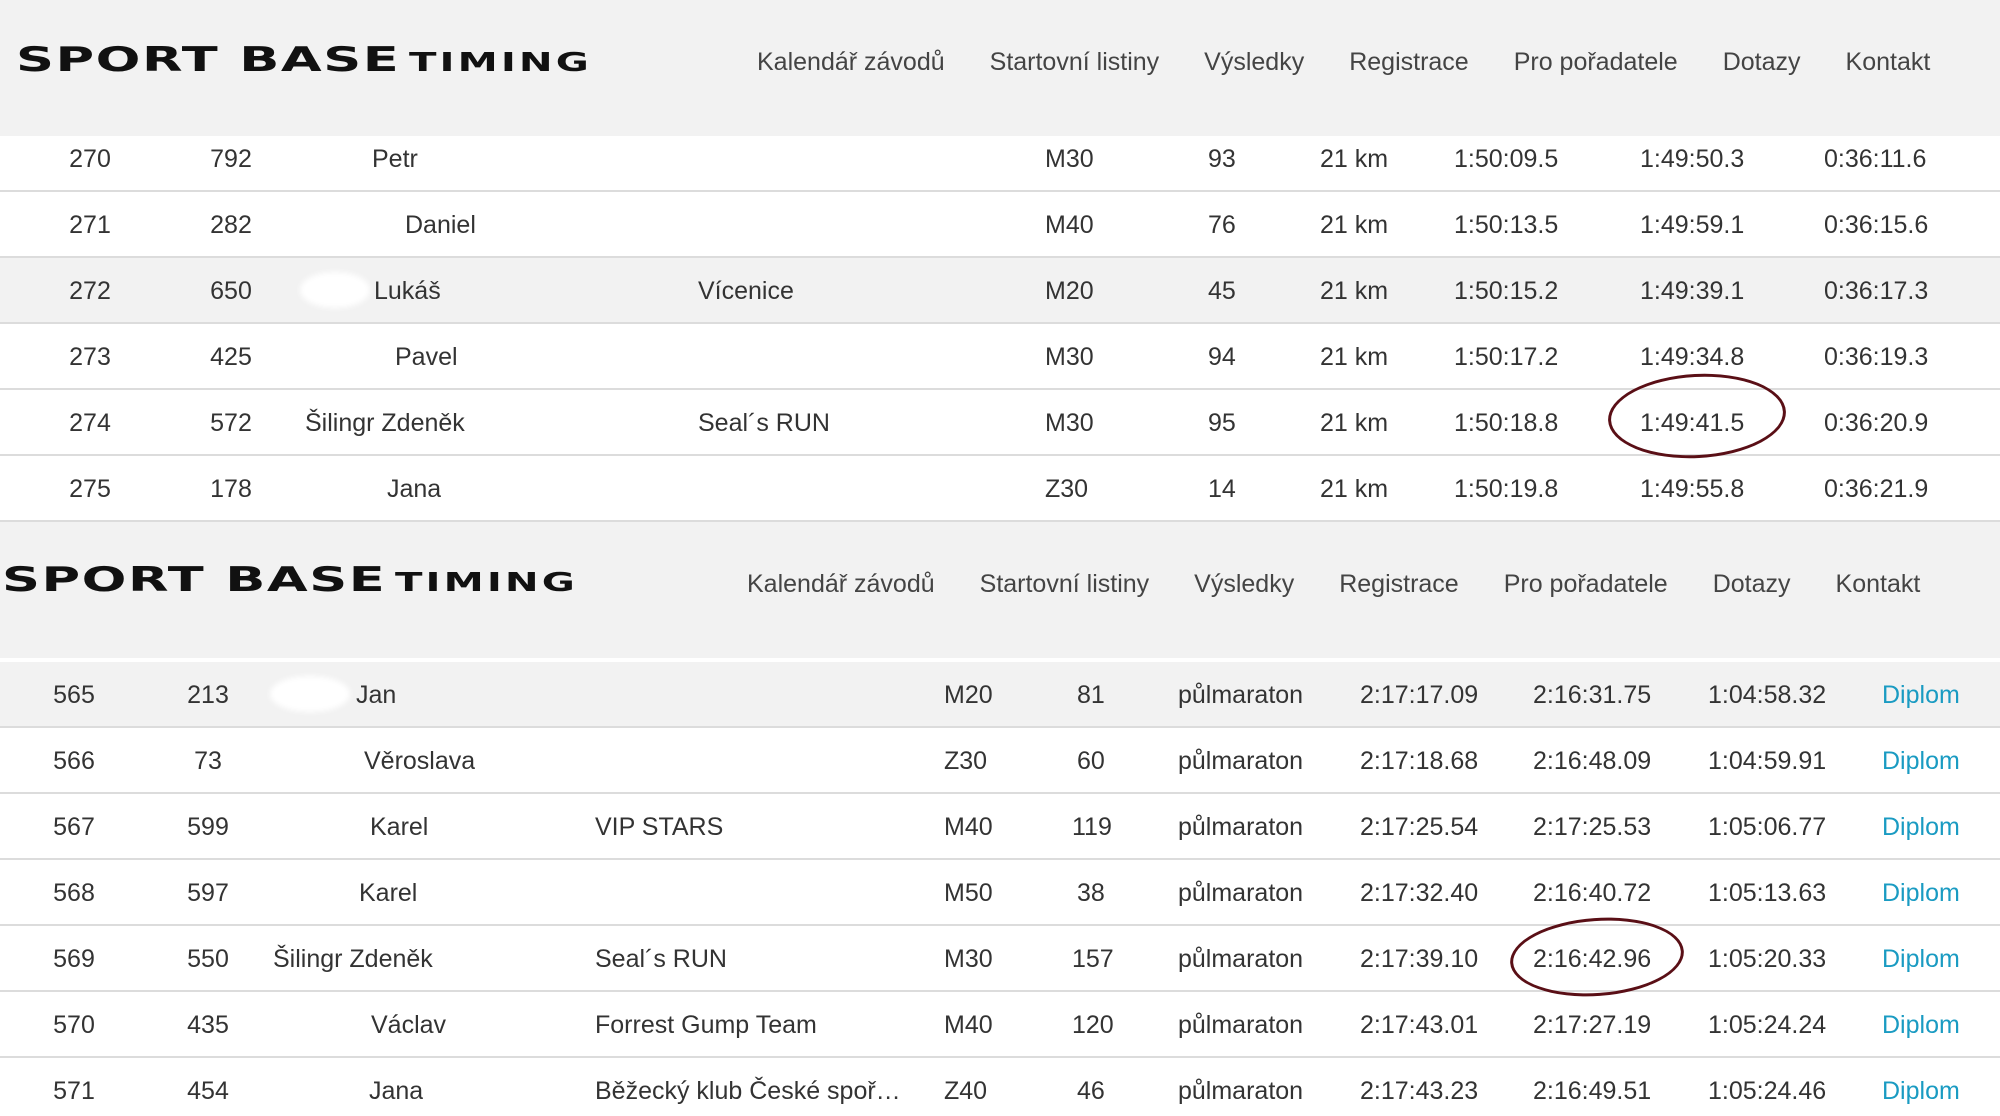  Describe the element at coordinates (1692, 489) in the screenshot. I see `net-time-cell: 1:49:55.8` at that location.